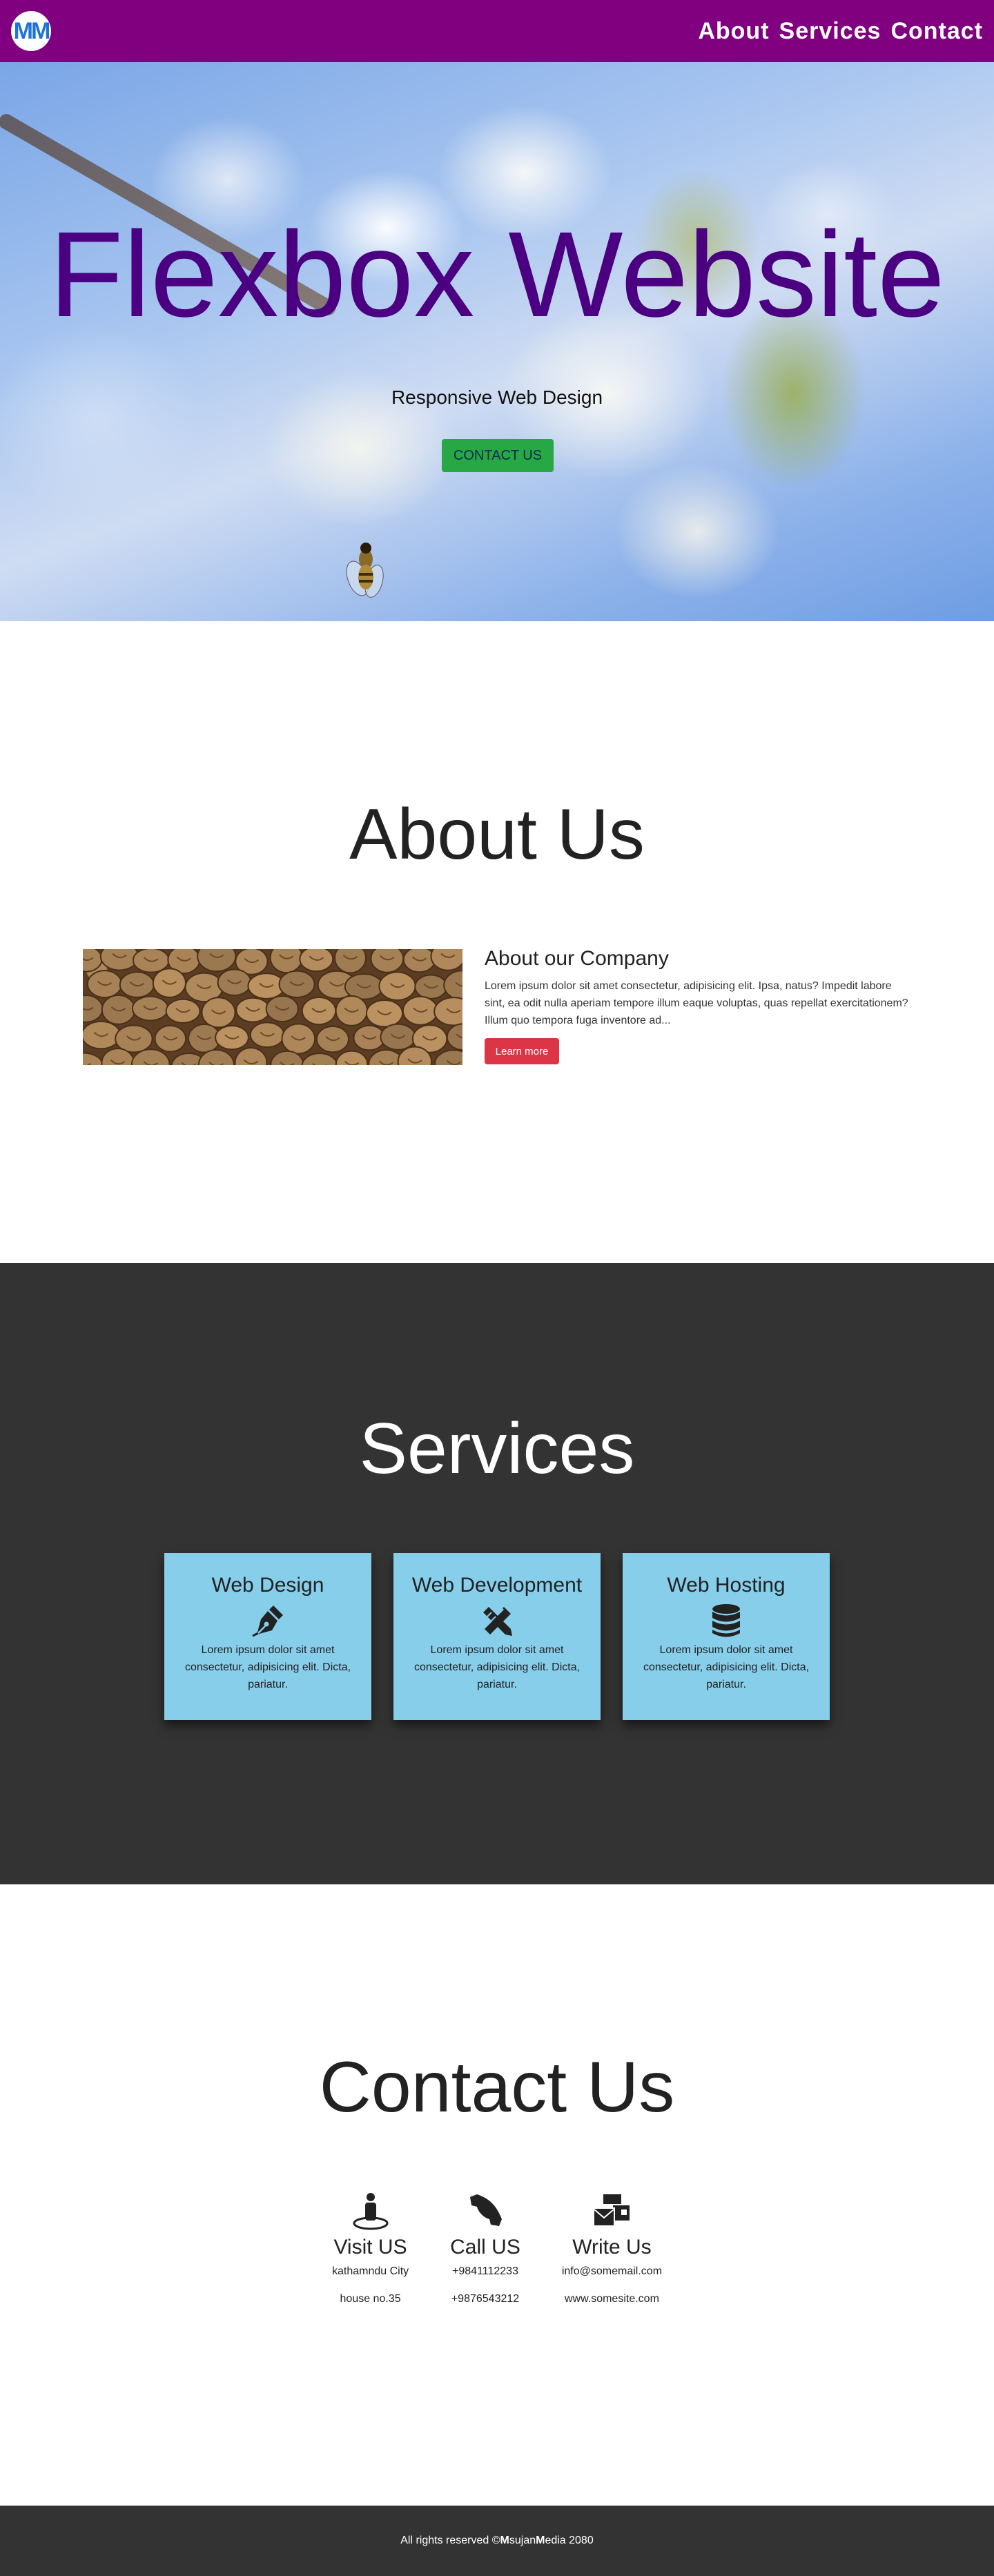  I want to click on contact-visit-line1: kathamndu City, so click(370, 2271).